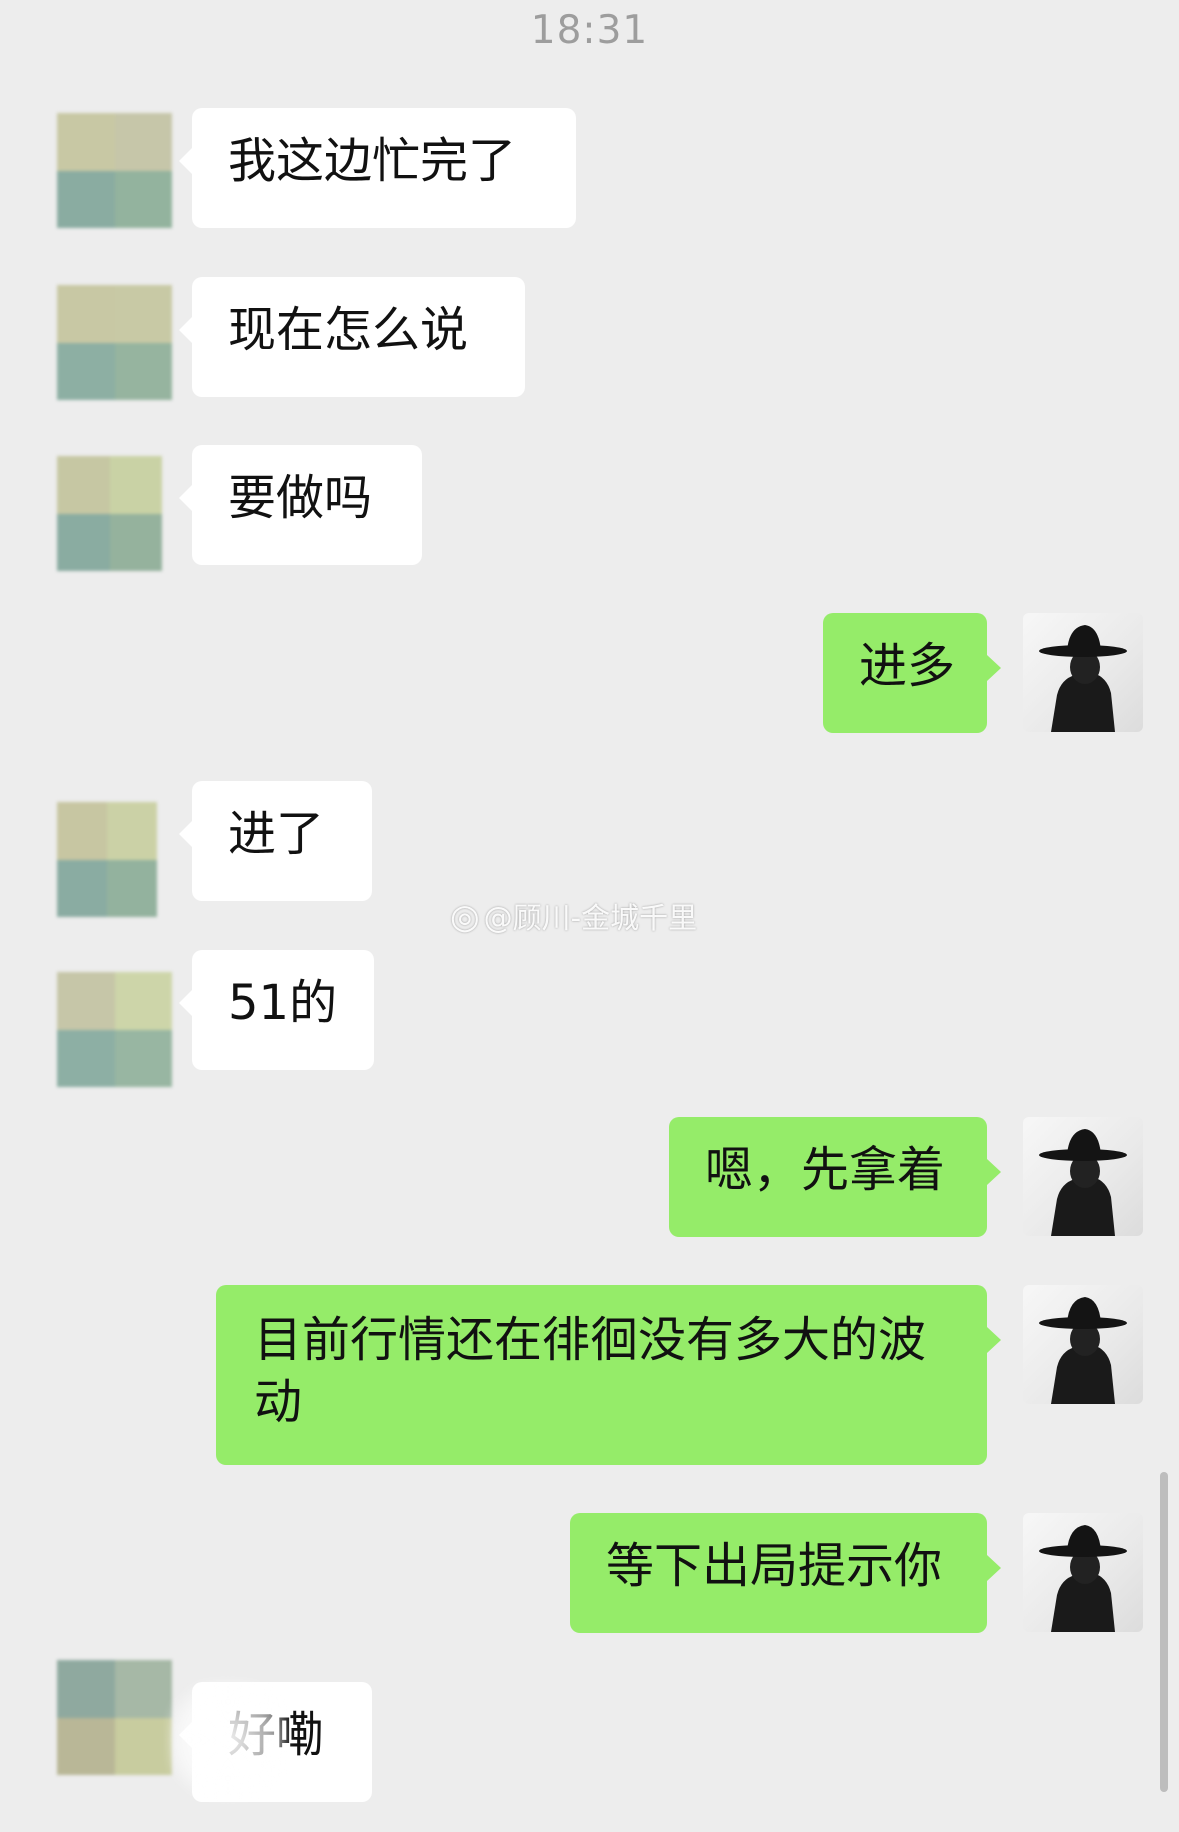 This screenshot has height=1832, width=1179. What do you see at coordinates (589, 30) in the screenshot?
I see `status-time: 18:31` at bounding box center [589, 30].